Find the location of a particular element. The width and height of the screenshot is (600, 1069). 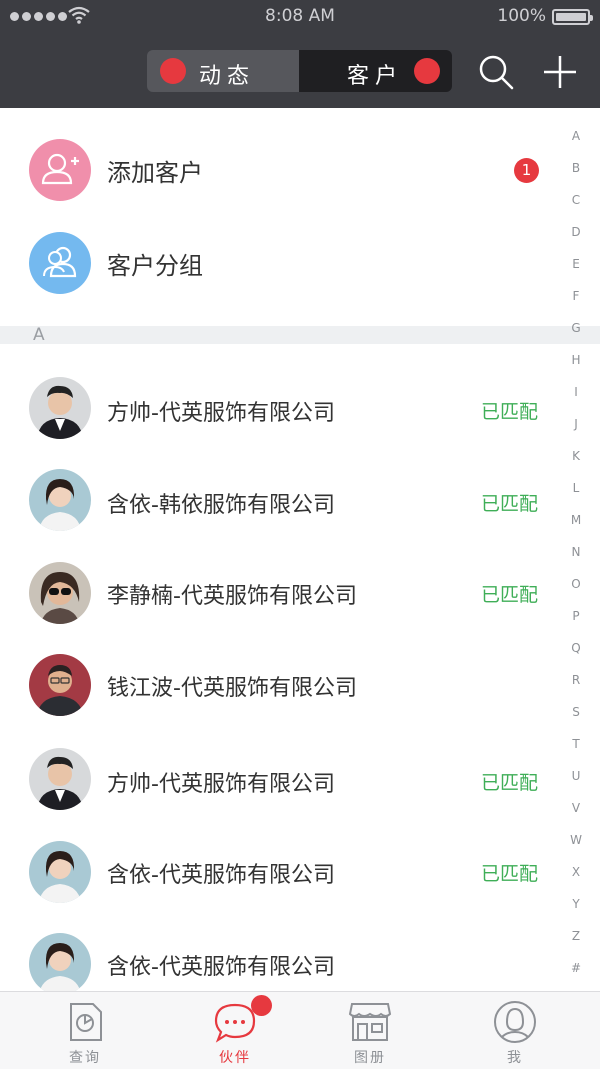

segment-control: 动态 客户 is located at coordinates (299, 71).